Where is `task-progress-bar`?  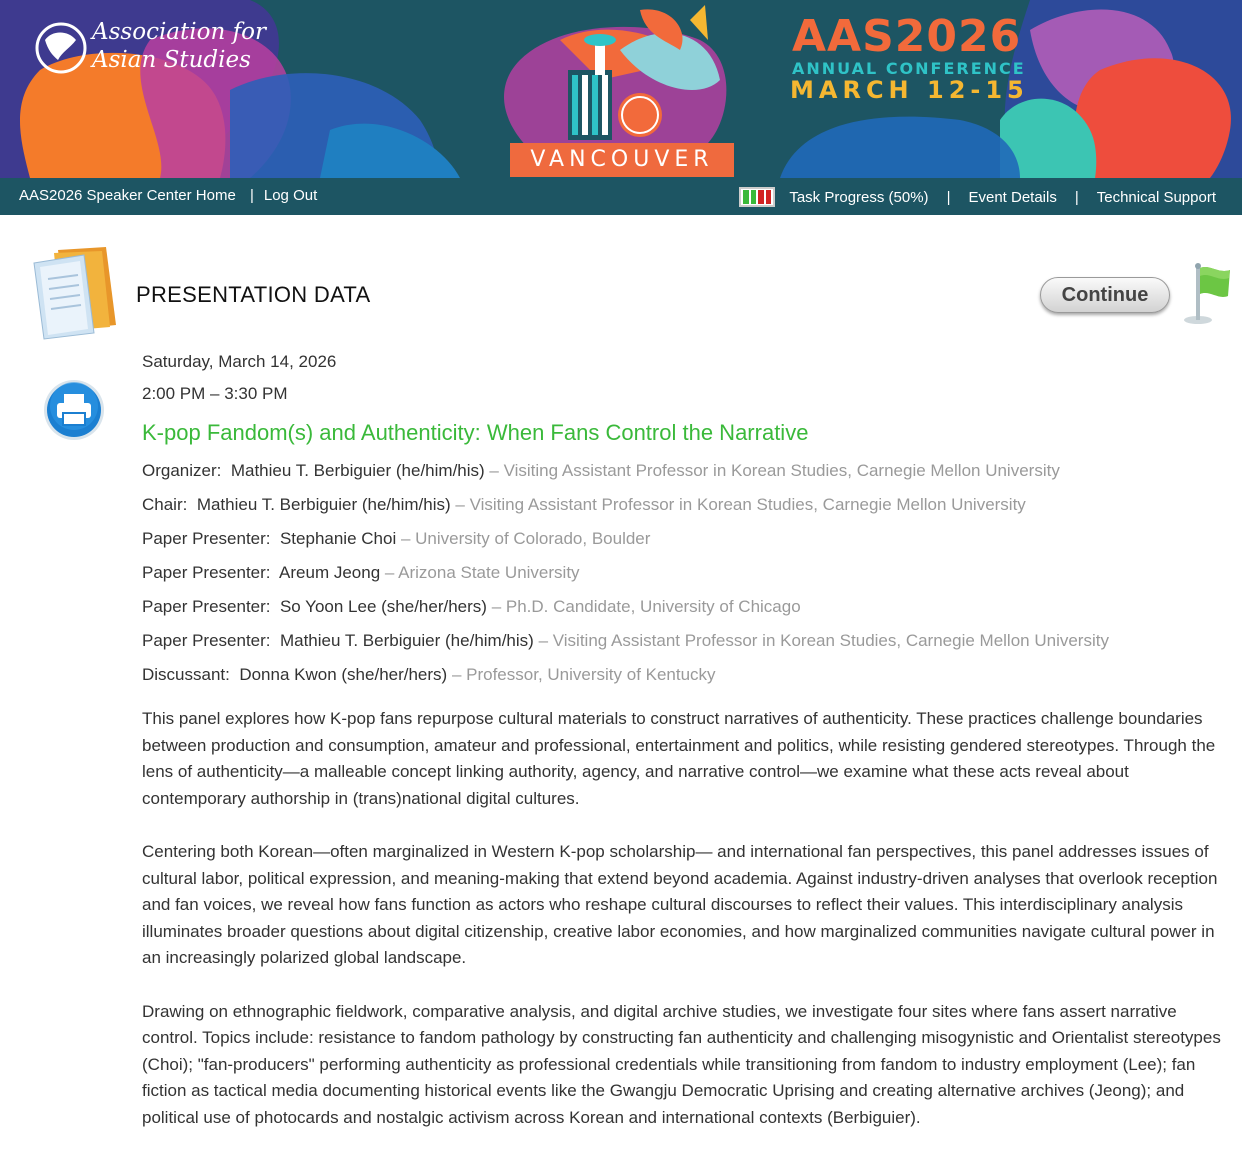
task-progress-bar is located at coordinates (757, 197).